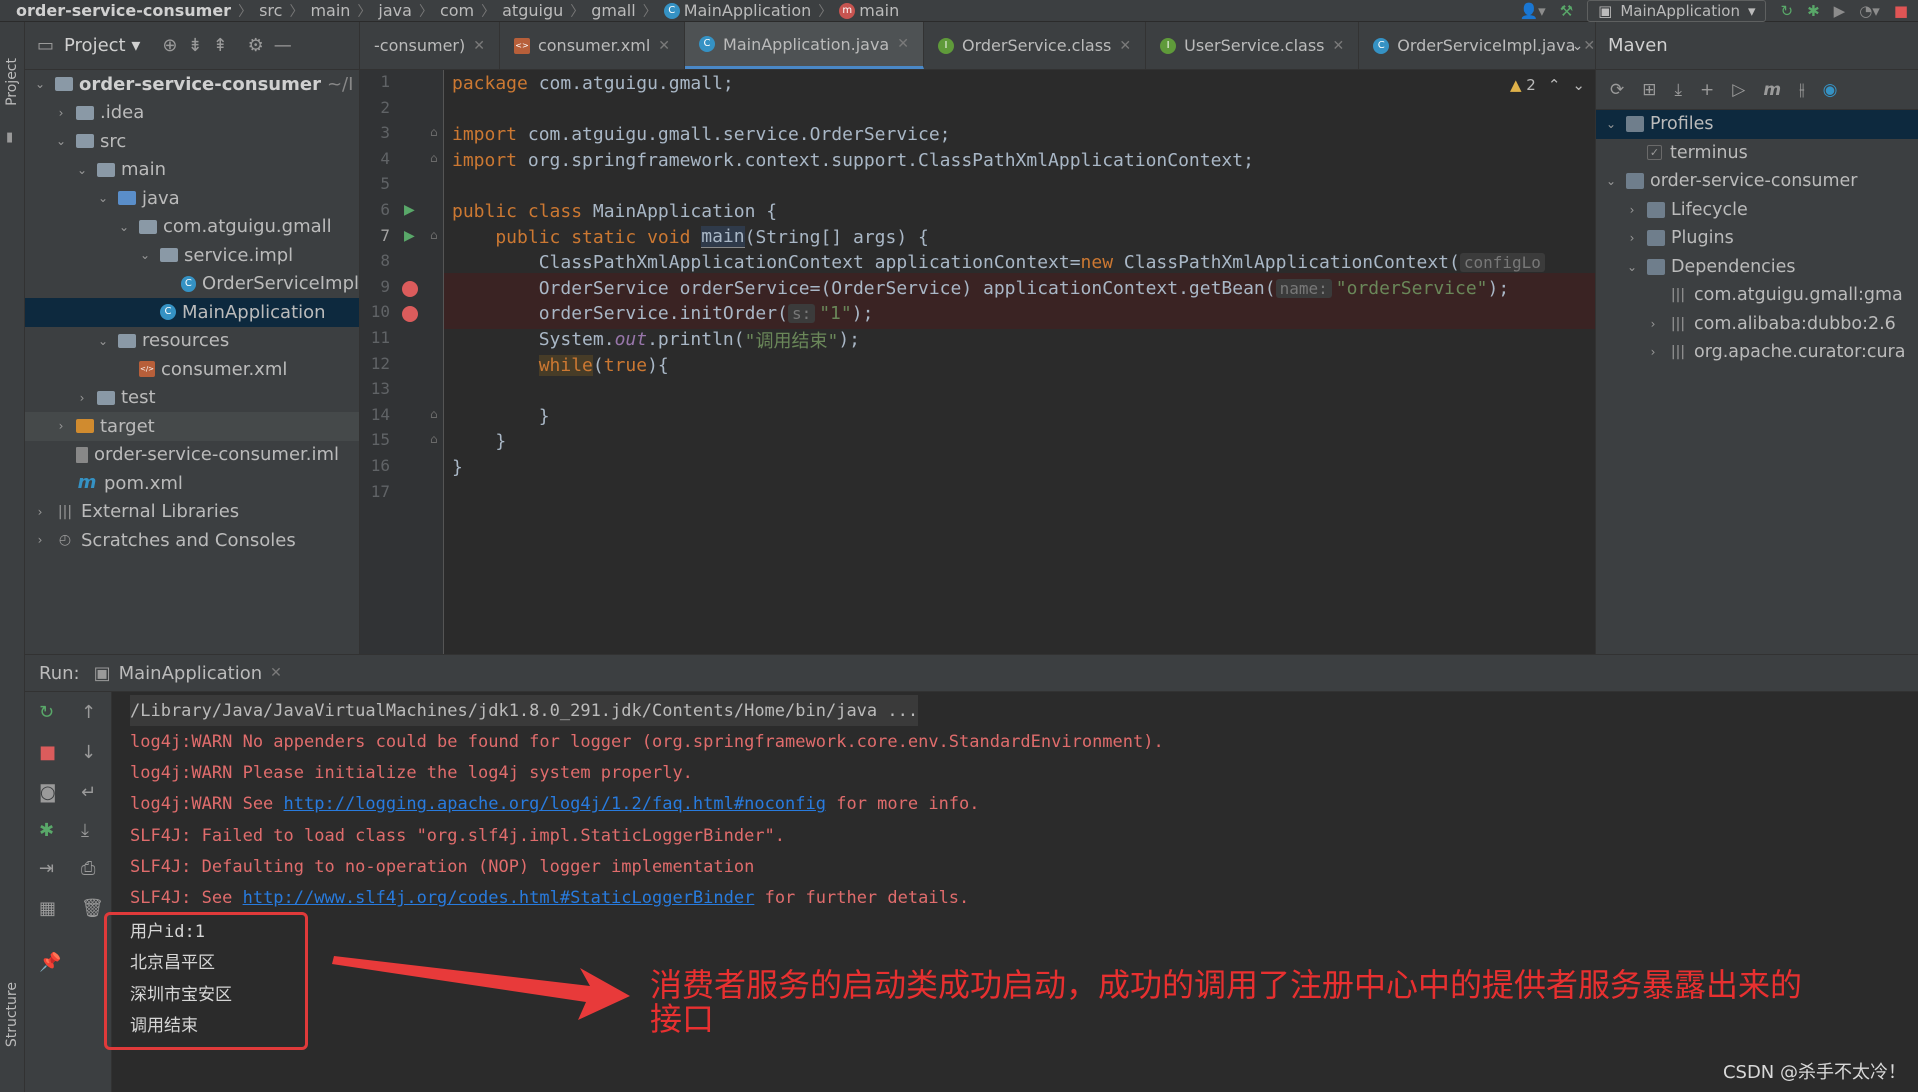 The width and height of the screenshot is (1918, 1092). Describe the element at coordinates (430, 45) in the screenshot. I see `editor-tab: -consumer) ✕` at that location.